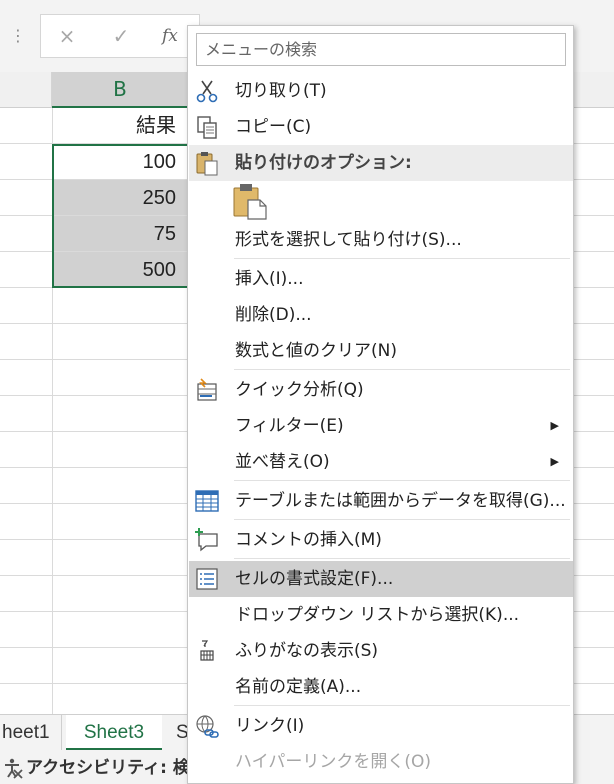 This screenshot has width=614, height=784. Describe the element at coordinates (207, 501) in the screenshot. I see `table-icon` at that location.